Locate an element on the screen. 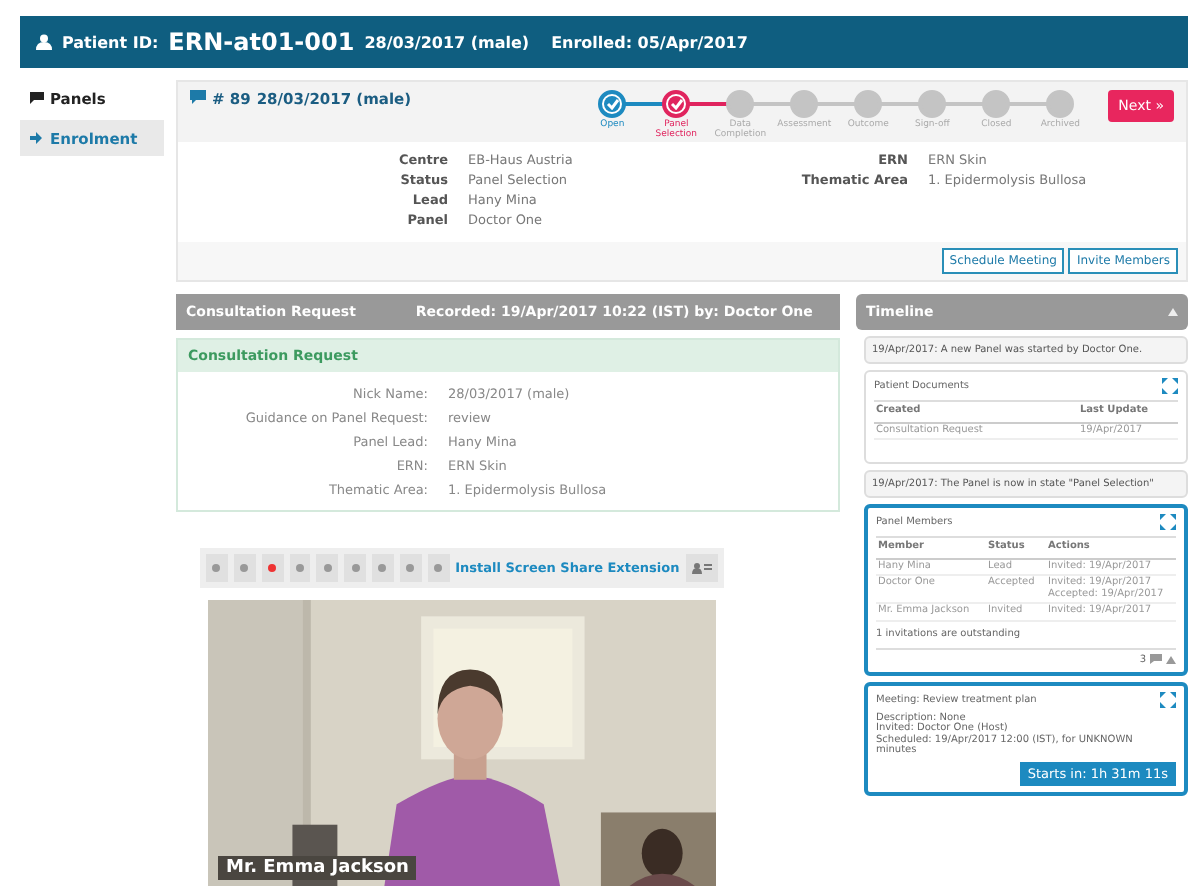 Image resolution: width=1188 pixels, height=886 pixels. patient-id-label: Patient ID: is located at coordinates (110, 42).